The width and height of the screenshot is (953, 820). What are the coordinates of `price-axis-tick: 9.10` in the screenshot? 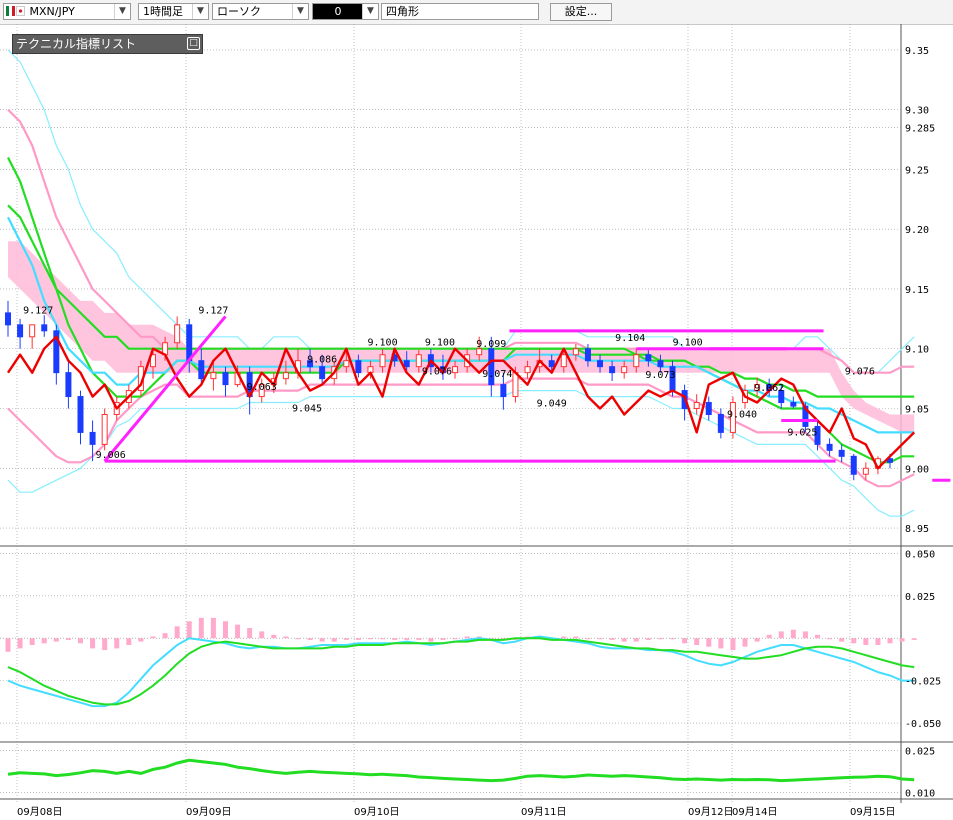 It's located at (917, 350).